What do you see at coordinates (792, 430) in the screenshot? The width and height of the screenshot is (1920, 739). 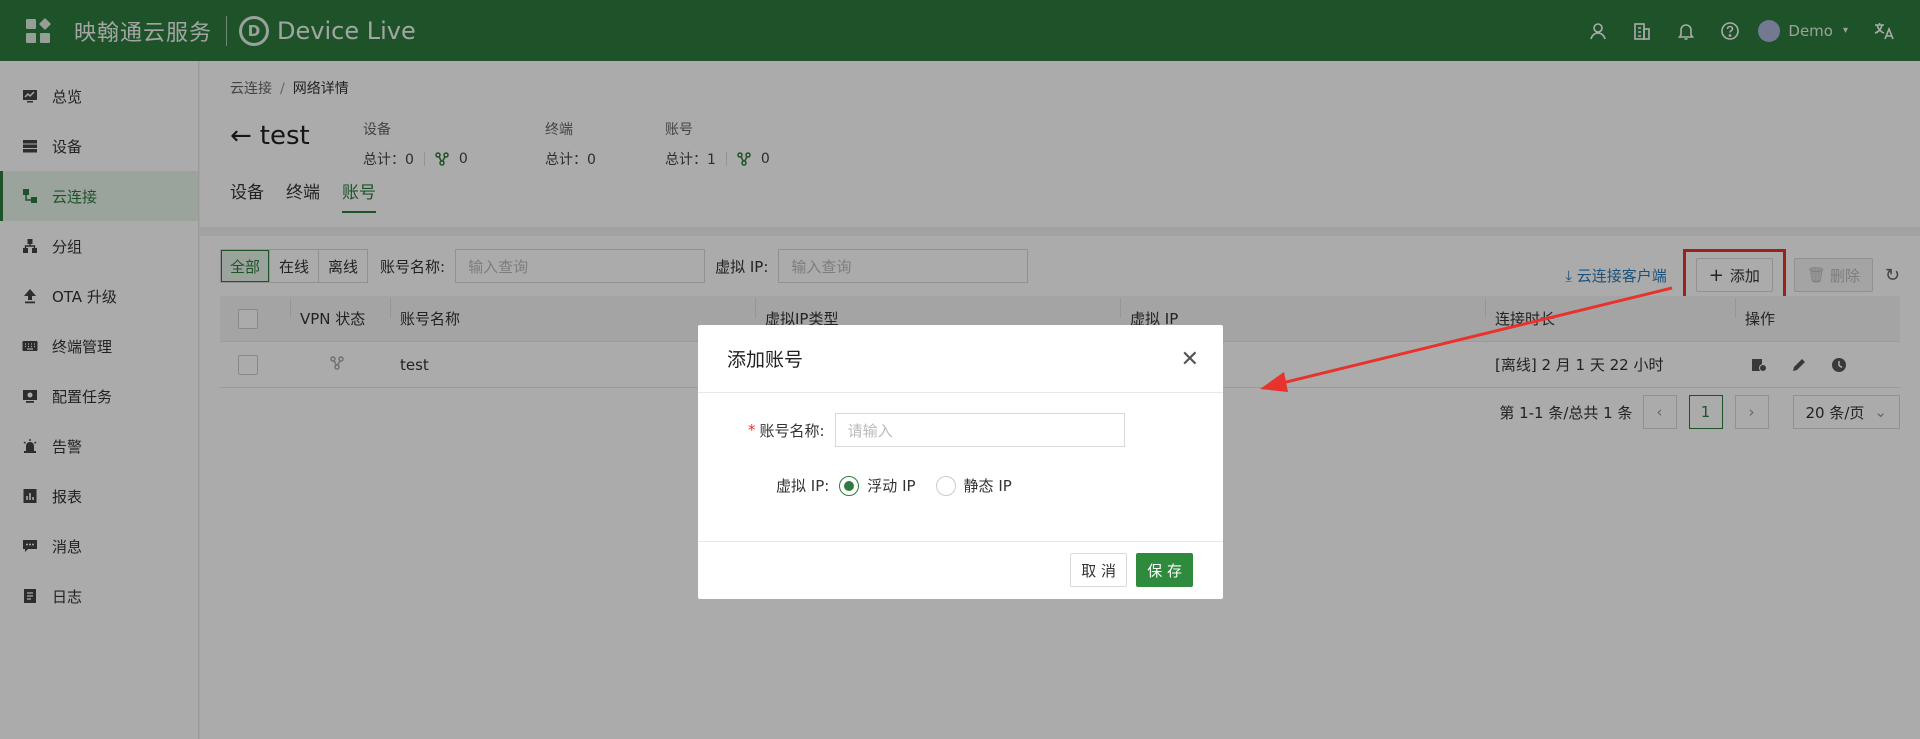 I see `account-name-label: 账号名称:` at bounding box center [792, 430].